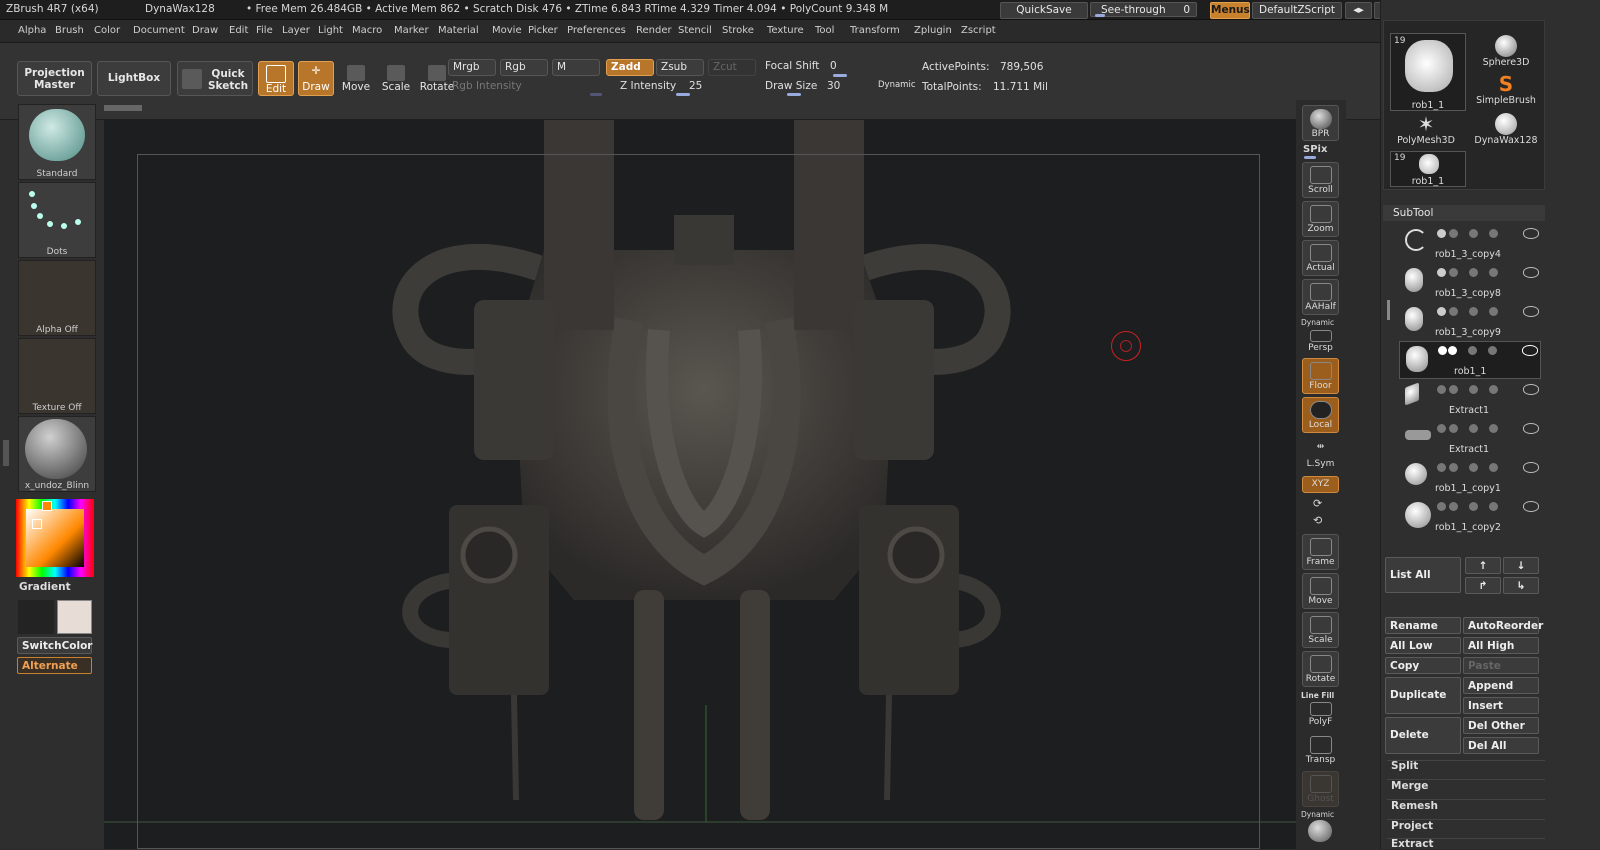  Describe the element at coordinates (316, 78) in the screenshot. I see `draw-mode-button: ✛ Draw` at that location.